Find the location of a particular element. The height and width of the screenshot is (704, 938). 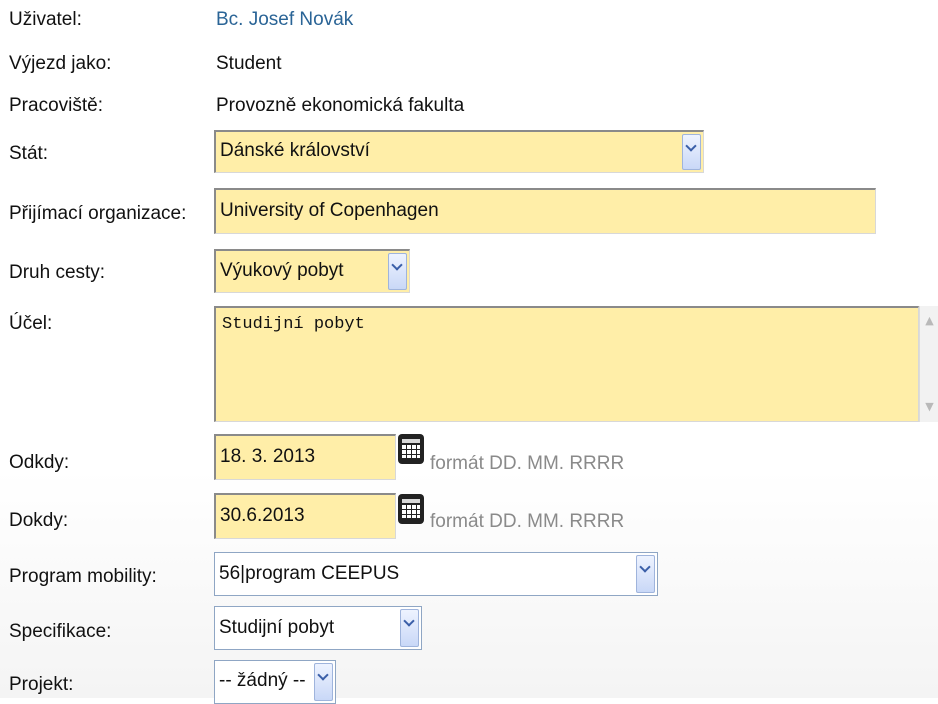

project-label: Projekt: is located at coordinates (41, 684).